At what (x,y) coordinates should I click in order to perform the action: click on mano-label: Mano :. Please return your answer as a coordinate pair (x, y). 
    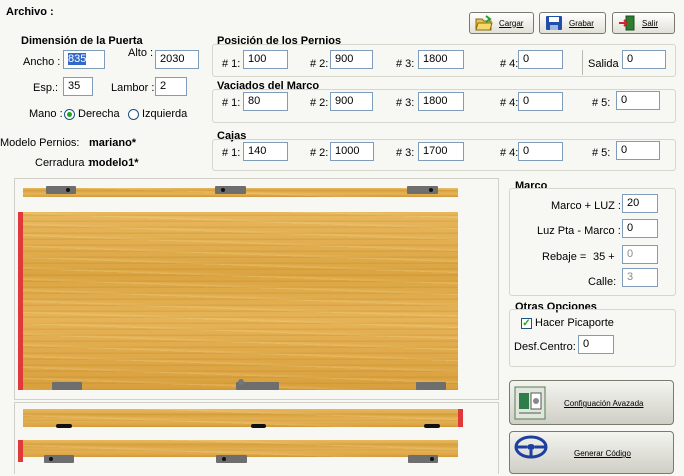
    Looking at the image, I should click on (46, 114).